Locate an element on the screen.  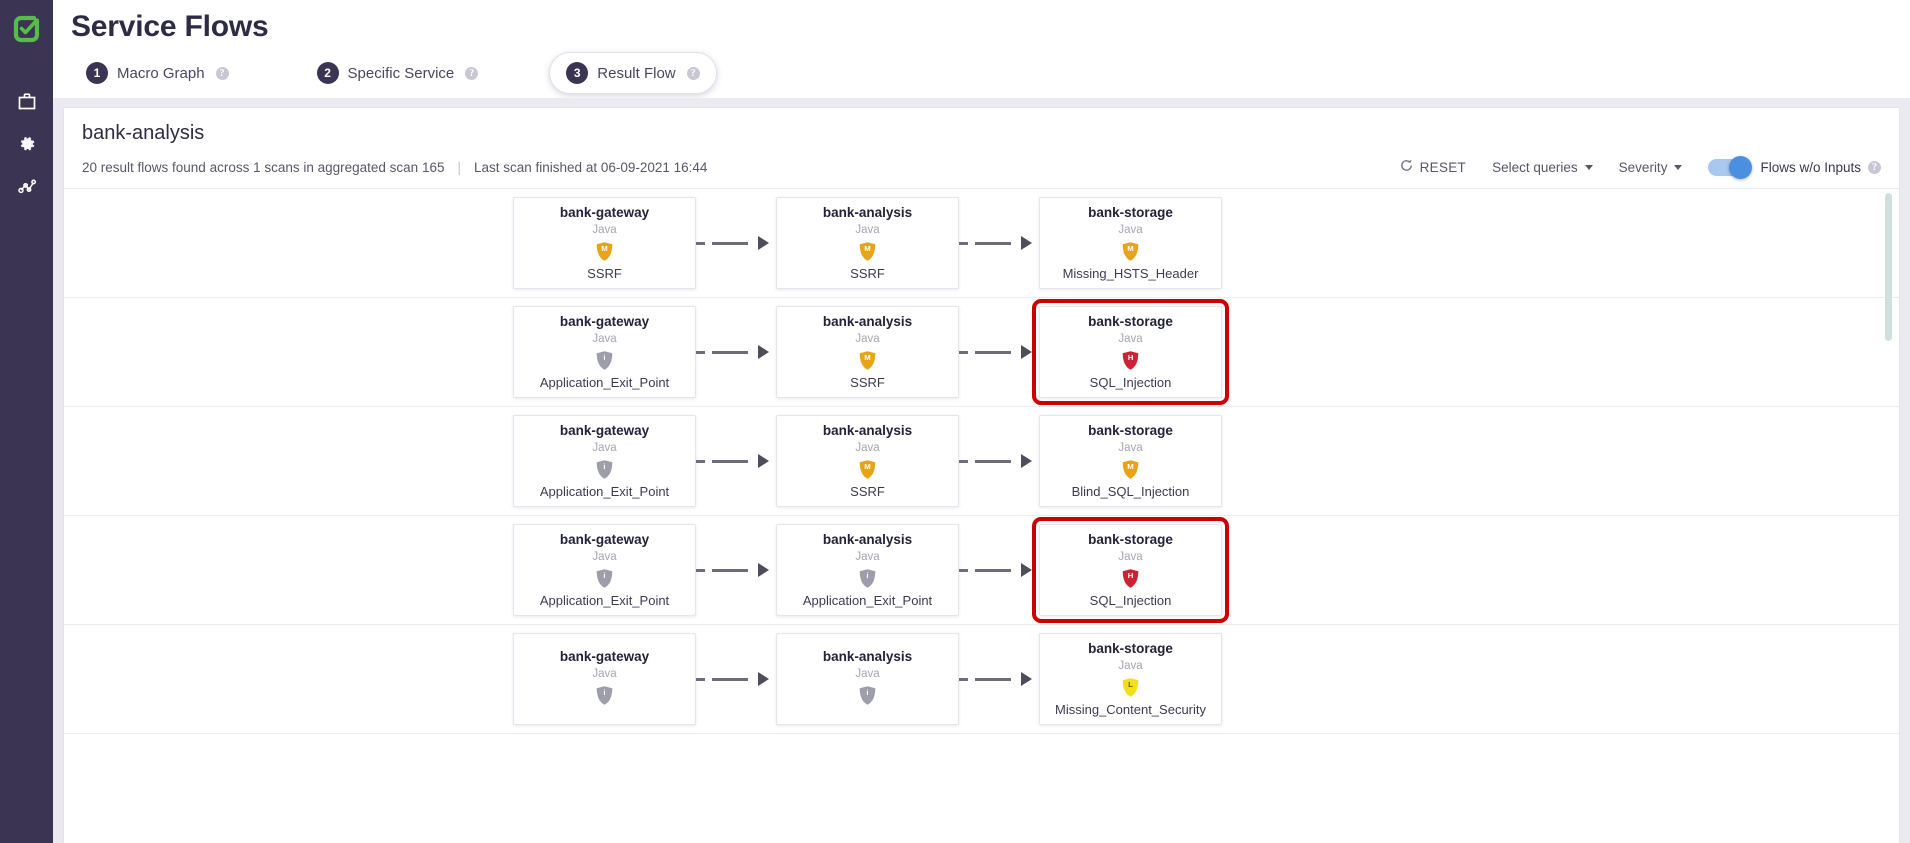
flow-node: bank-analysis Java i is located at coordinates (867, 679).